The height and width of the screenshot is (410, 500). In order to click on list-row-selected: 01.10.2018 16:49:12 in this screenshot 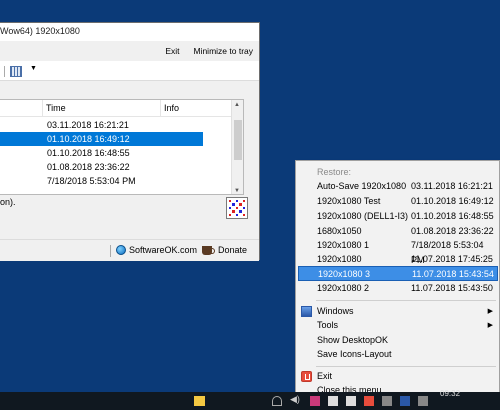, I will do `click(116, 139)`.